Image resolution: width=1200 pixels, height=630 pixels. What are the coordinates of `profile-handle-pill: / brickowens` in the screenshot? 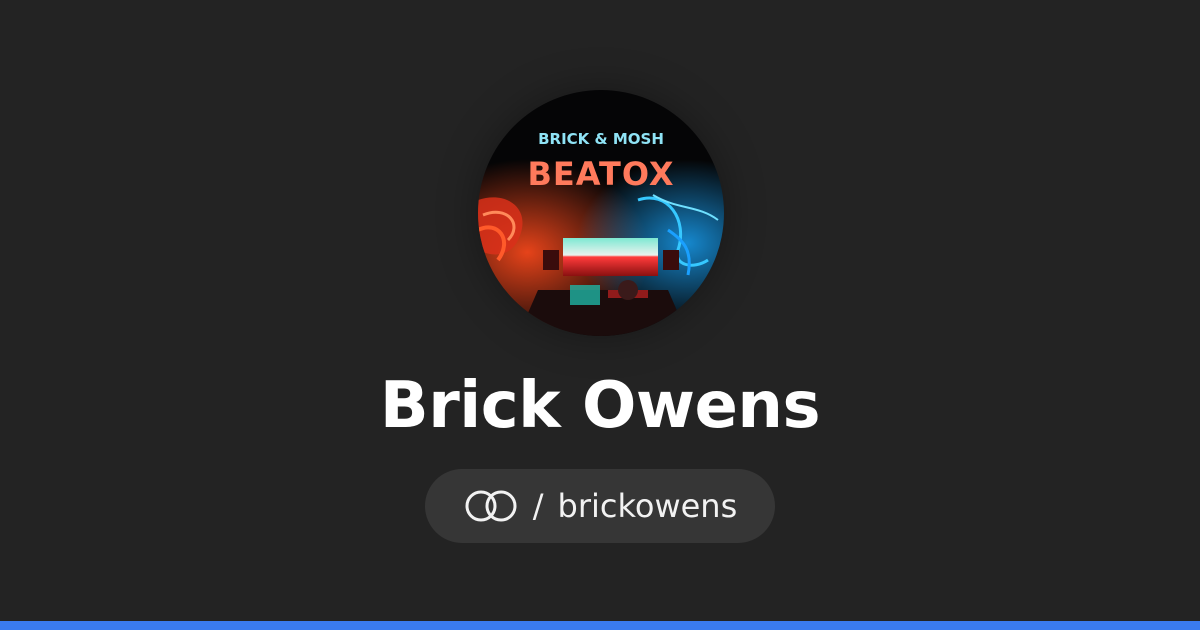 It's located at (600, 506).